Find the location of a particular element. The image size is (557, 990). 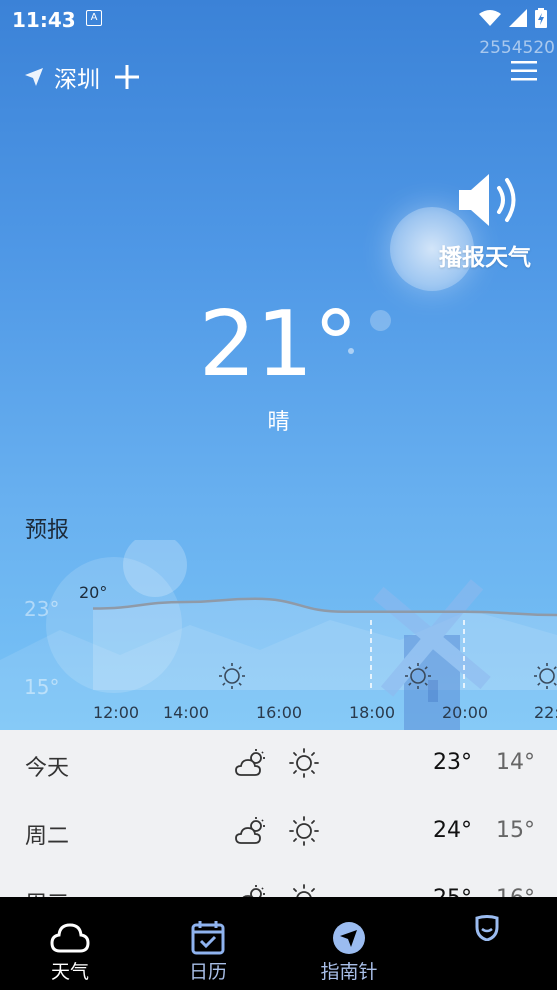

daily-day-label: 今天 is located at coordinates (47, 768).